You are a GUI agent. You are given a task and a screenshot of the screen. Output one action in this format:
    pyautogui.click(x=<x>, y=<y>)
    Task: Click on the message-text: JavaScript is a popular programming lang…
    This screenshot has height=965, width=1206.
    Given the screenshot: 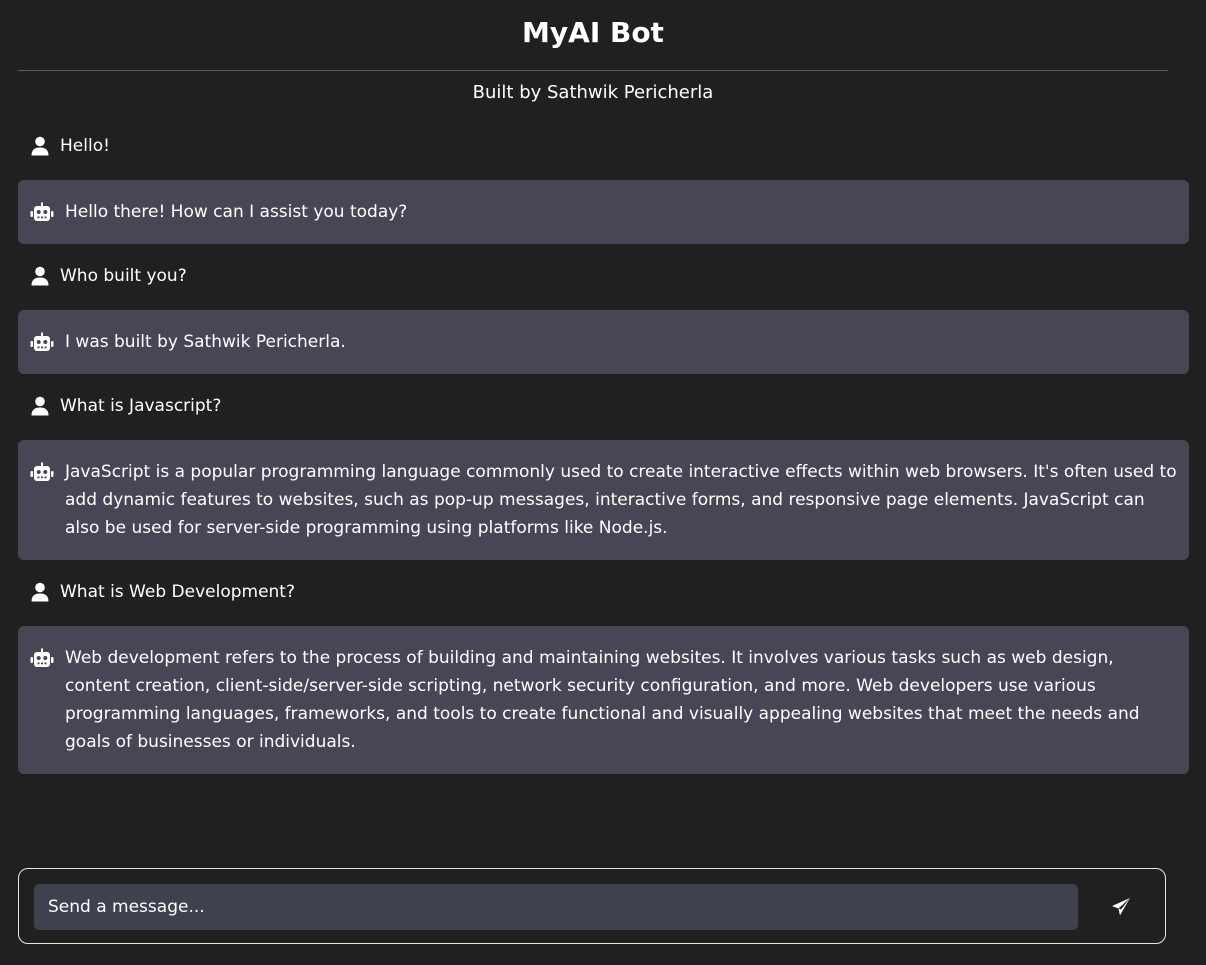 What is the action you would take?
    pyautogui.click(x=621, y=500)
    